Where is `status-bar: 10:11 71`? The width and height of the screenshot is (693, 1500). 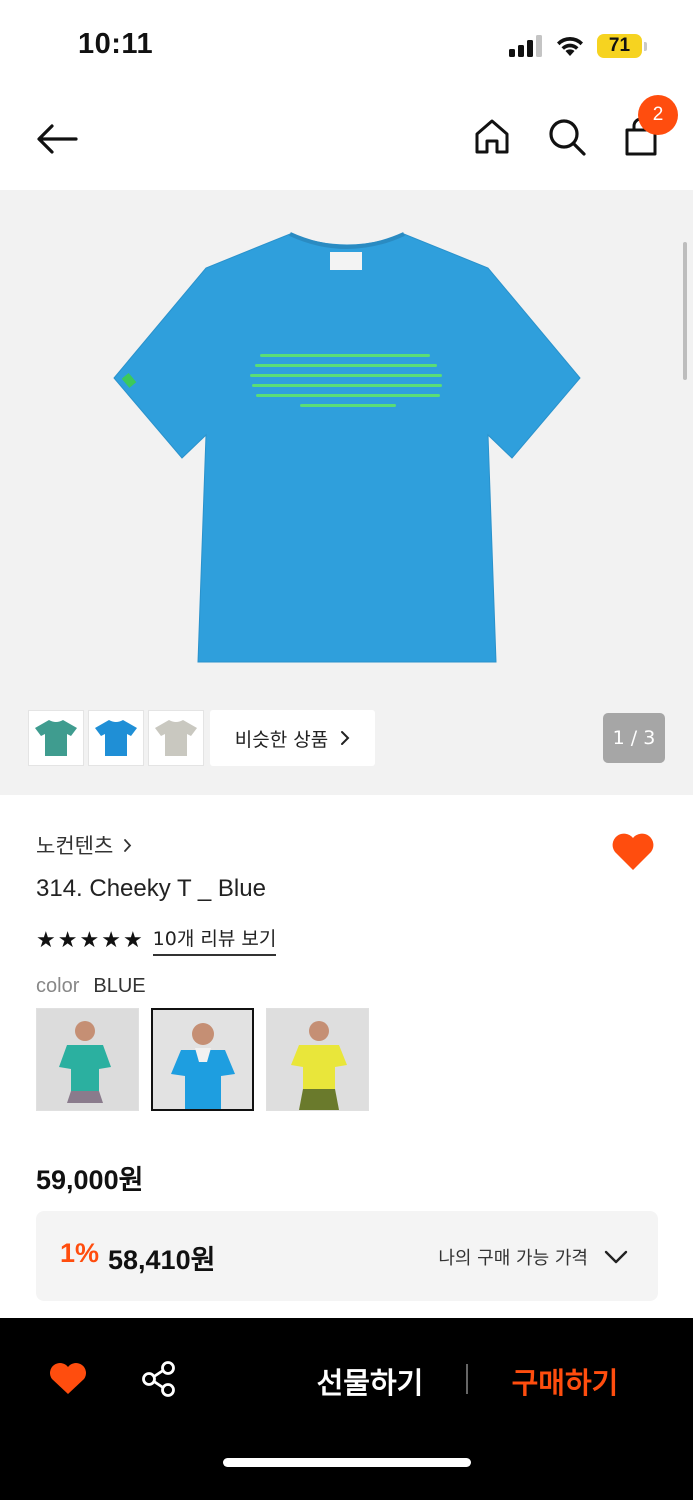 status-bar: 10:11 71 is located at coordinates (346, 45).